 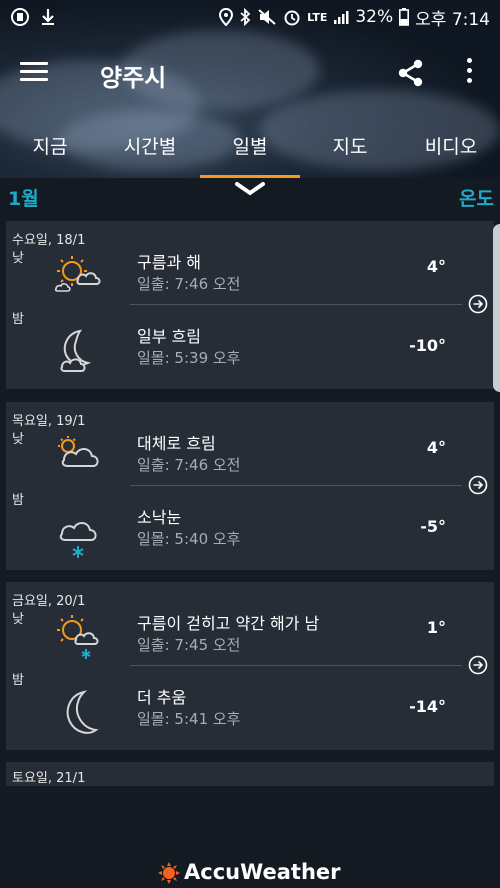 What do you see at coordinates (169, 873) in the screenshot?
I see `accuweather-logo-icon` at bounding box center [169, 873].